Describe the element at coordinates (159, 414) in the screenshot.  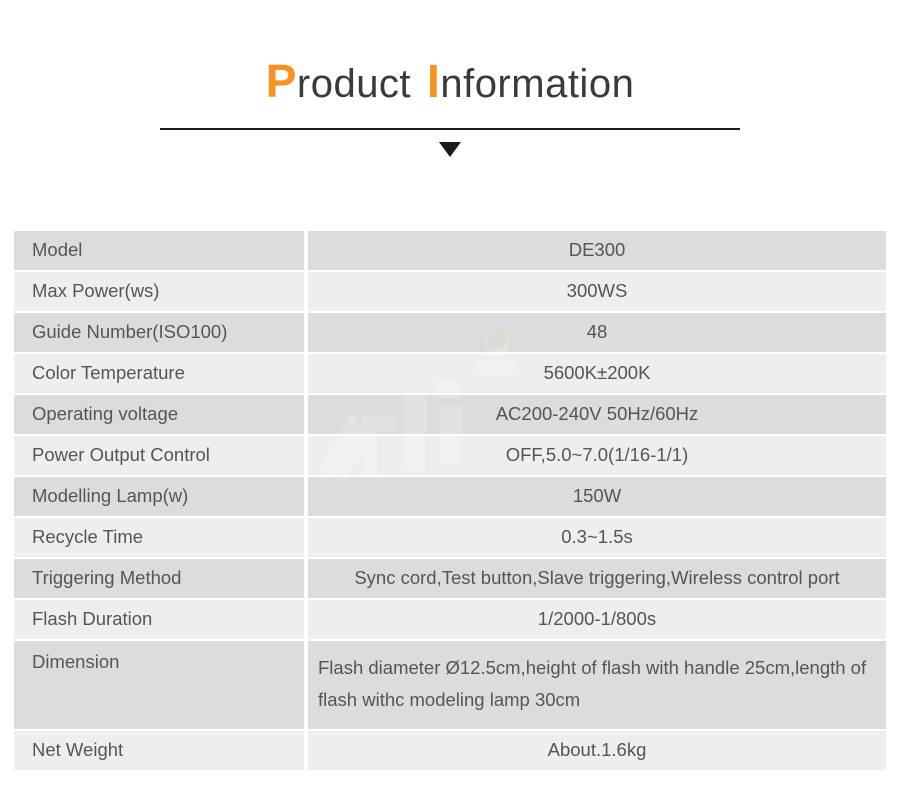
I see `spec-label: Operating voltage` at that location.